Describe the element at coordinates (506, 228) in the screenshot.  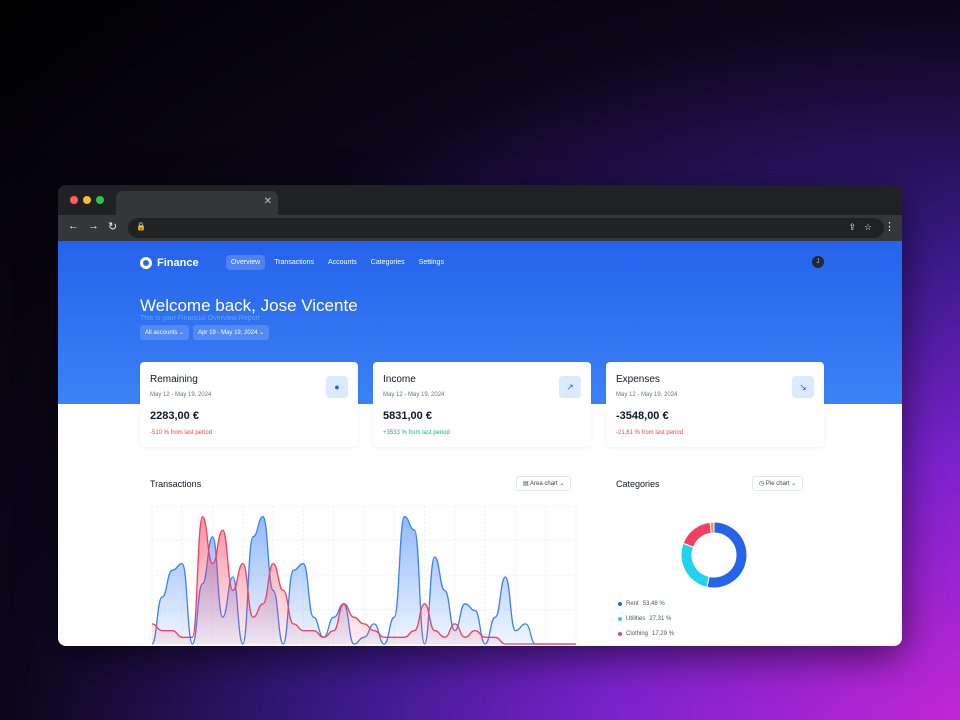
I see `address-bar: 🔒 ⇪ ☆` at that location.